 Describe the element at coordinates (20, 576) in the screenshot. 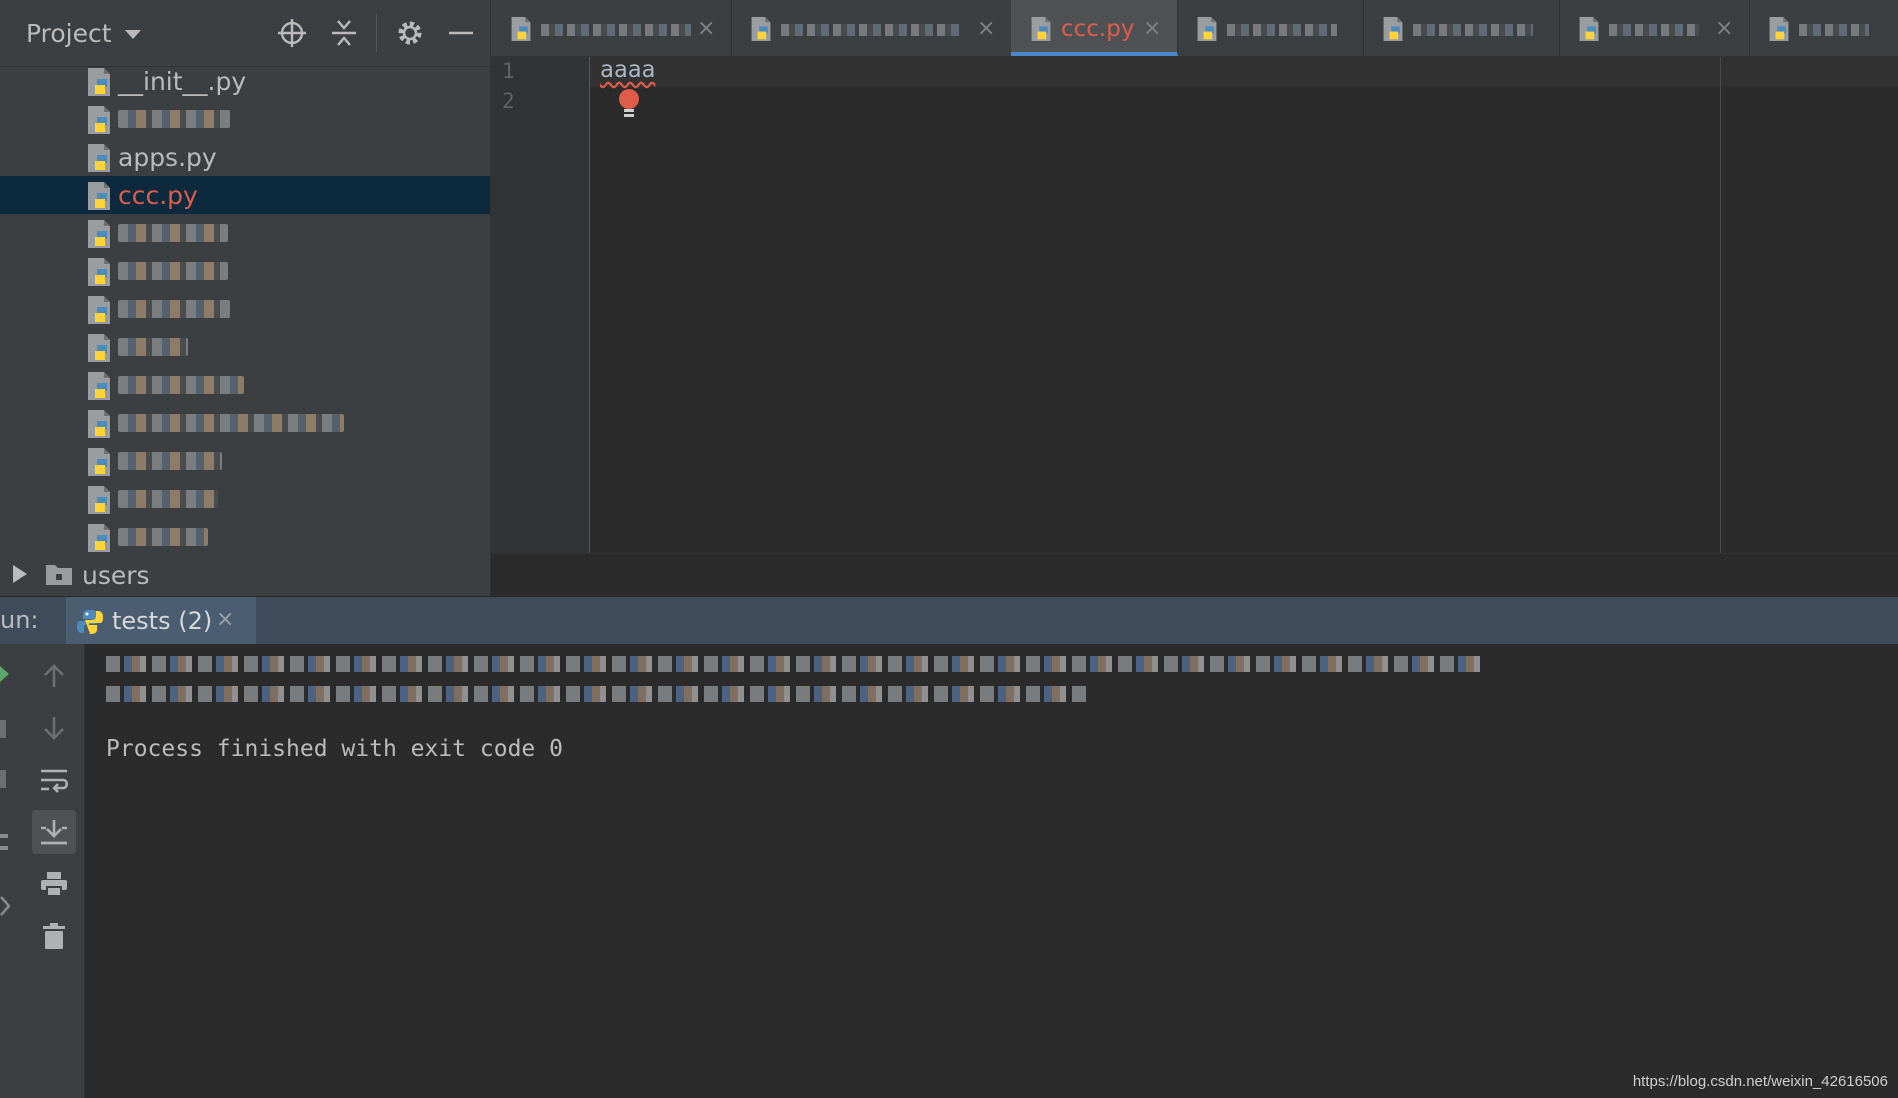

I see `expand-arrow-icon` at that location.